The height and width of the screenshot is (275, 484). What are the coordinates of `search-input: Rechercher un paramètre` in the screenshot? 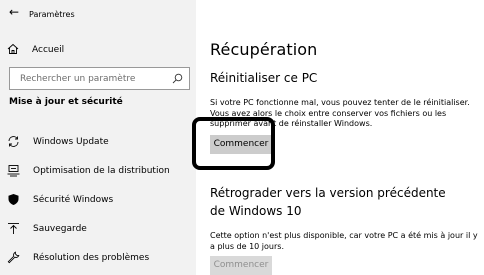 It's located at (99, 78).